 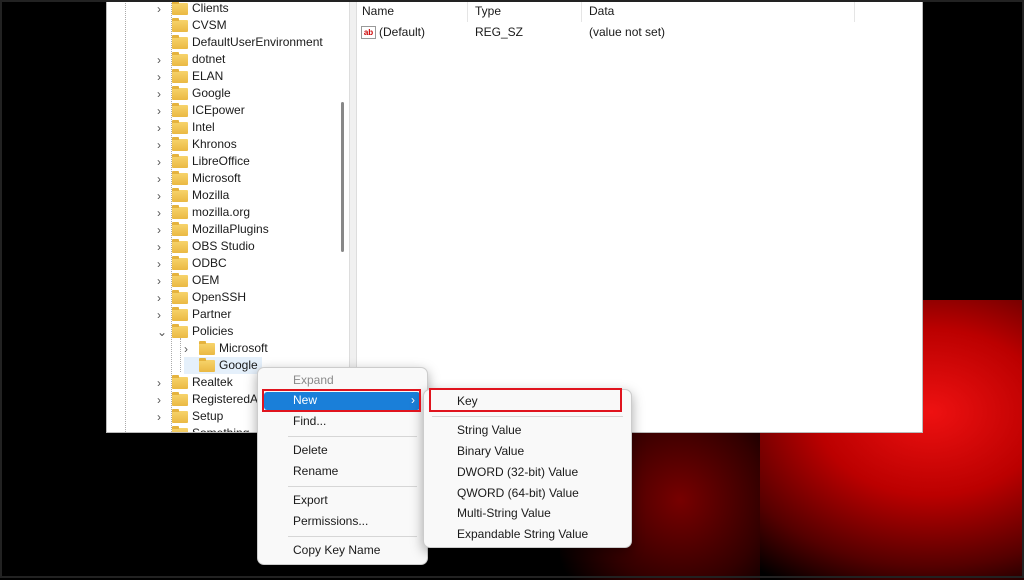 I want to click on value-row-data: (value not set), so click(x=627, y=32).